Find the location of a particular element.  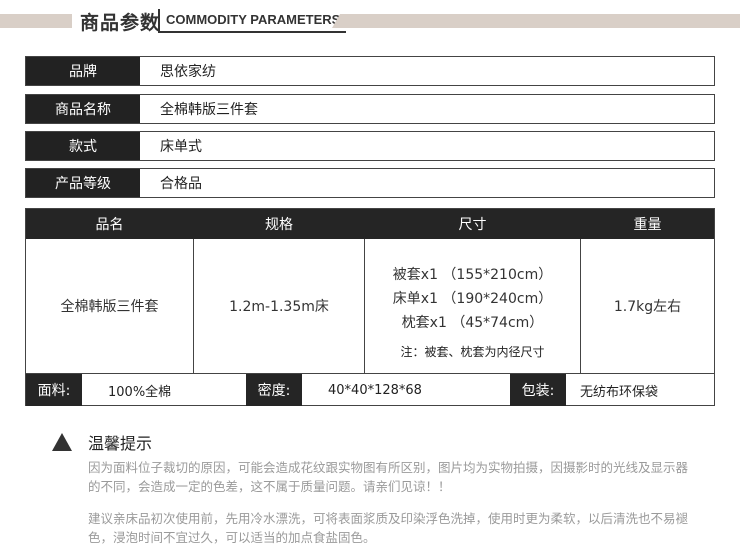

section-title: 商品参数 is located at coordinates (120, 23).